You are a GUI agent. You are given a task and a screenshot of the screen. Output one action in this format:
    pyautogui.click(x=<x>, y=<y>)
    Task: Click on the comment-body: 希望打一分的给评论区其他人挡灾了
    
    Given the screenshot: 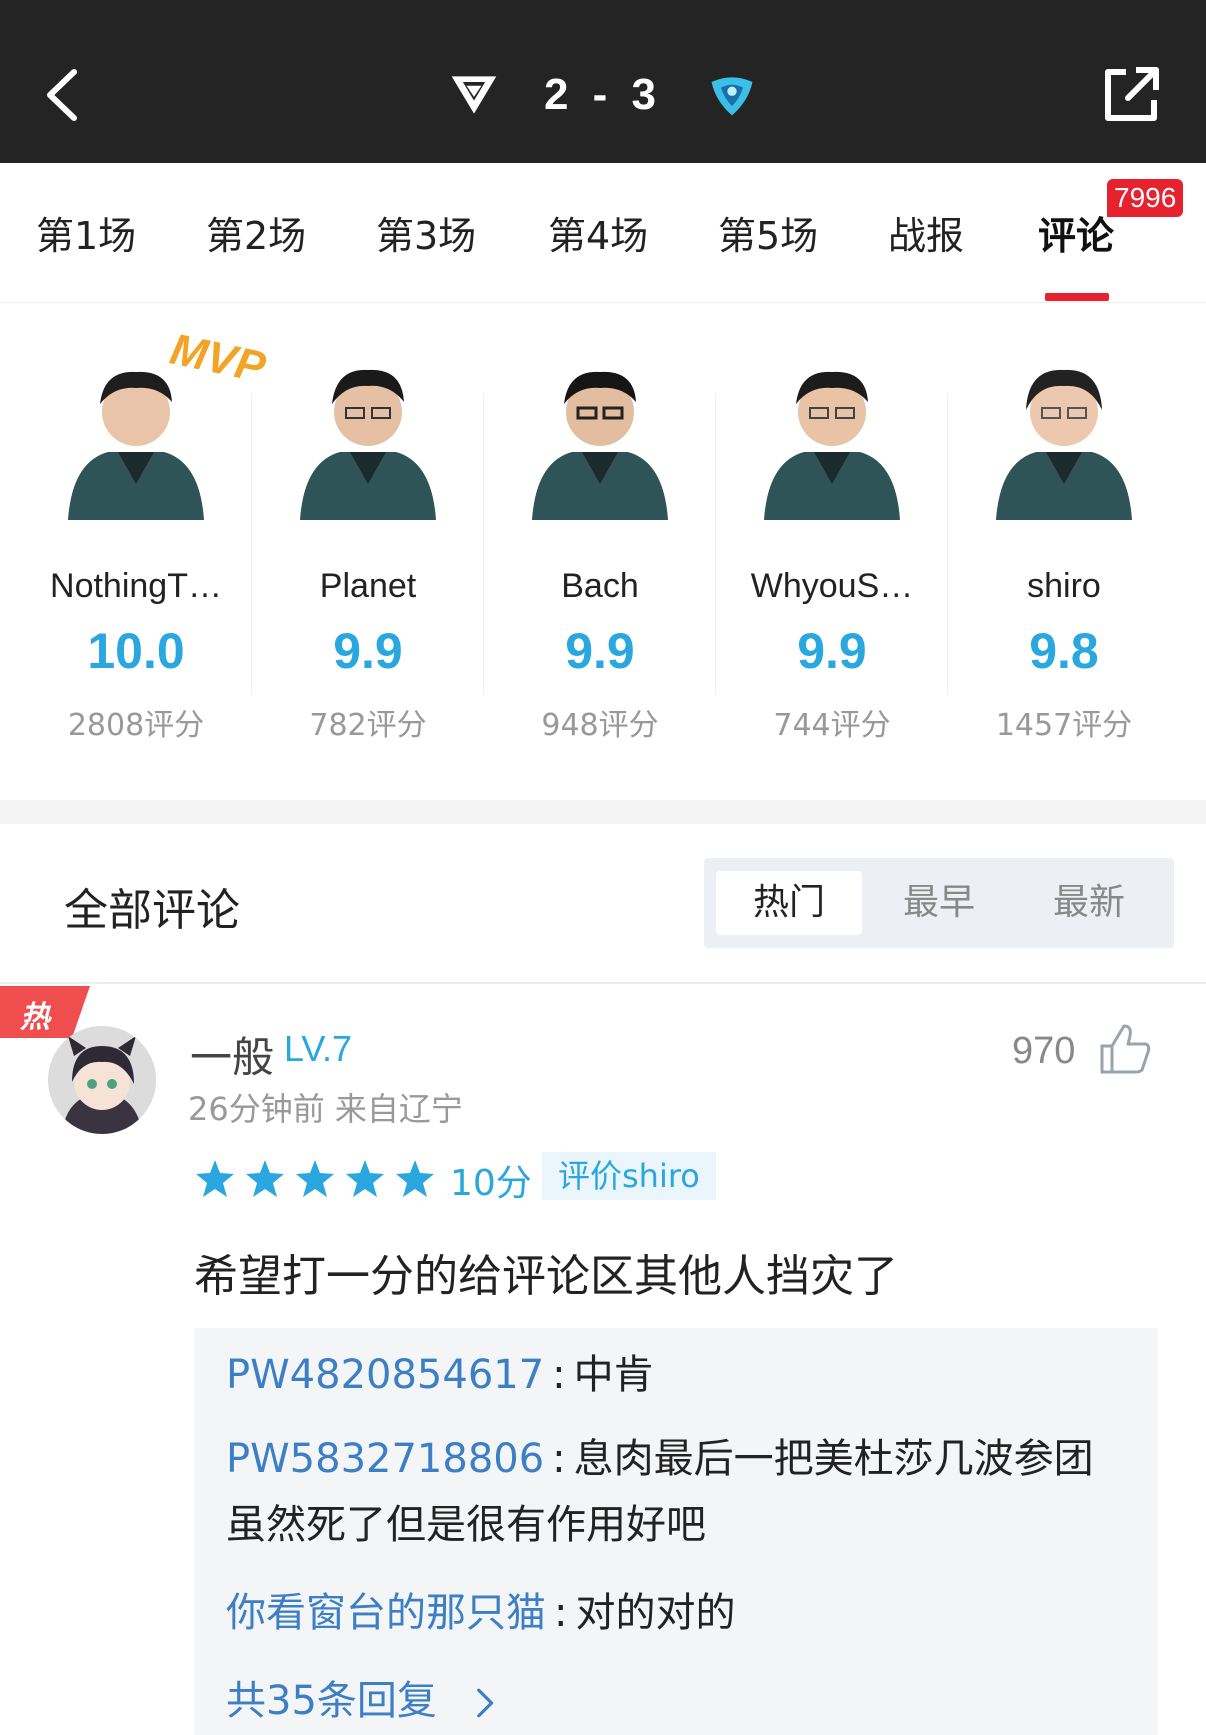 What is the action you would take?
    pyautogui.click(x=546, y=1276)
    